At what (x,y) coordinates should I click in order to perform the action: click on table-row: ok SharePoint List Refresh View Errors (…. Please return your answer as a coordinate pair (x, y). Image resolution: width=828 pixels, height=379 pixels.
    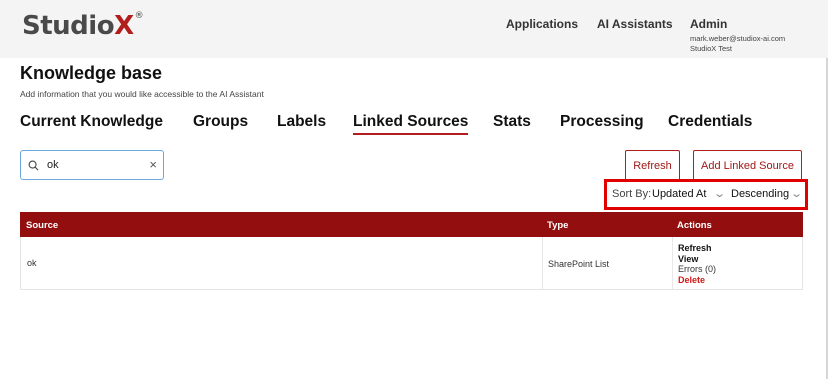
    Looking at the image, I should click on (411, 263).